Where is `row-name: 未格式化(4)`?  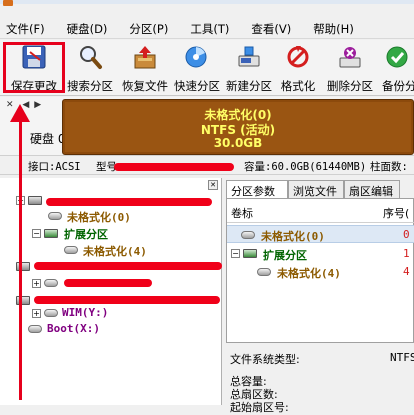
row-name: 未格式化(4) is located at coordinates (309, 273).